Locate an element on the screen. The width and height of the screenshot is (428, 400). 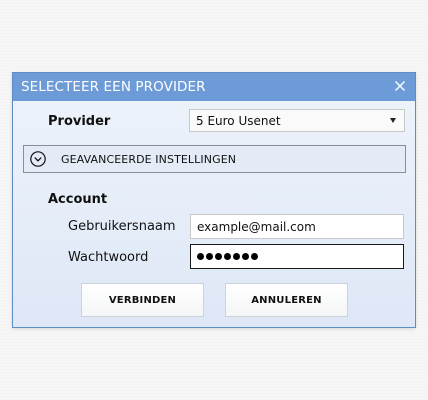
username-field is located at coordinates (297, 226).